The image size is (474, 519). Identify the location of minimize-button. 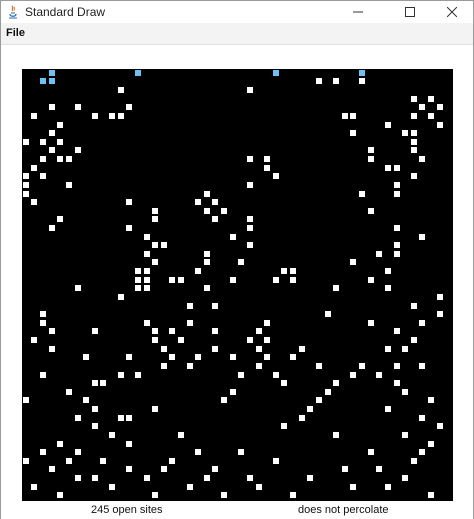
(358, 12).